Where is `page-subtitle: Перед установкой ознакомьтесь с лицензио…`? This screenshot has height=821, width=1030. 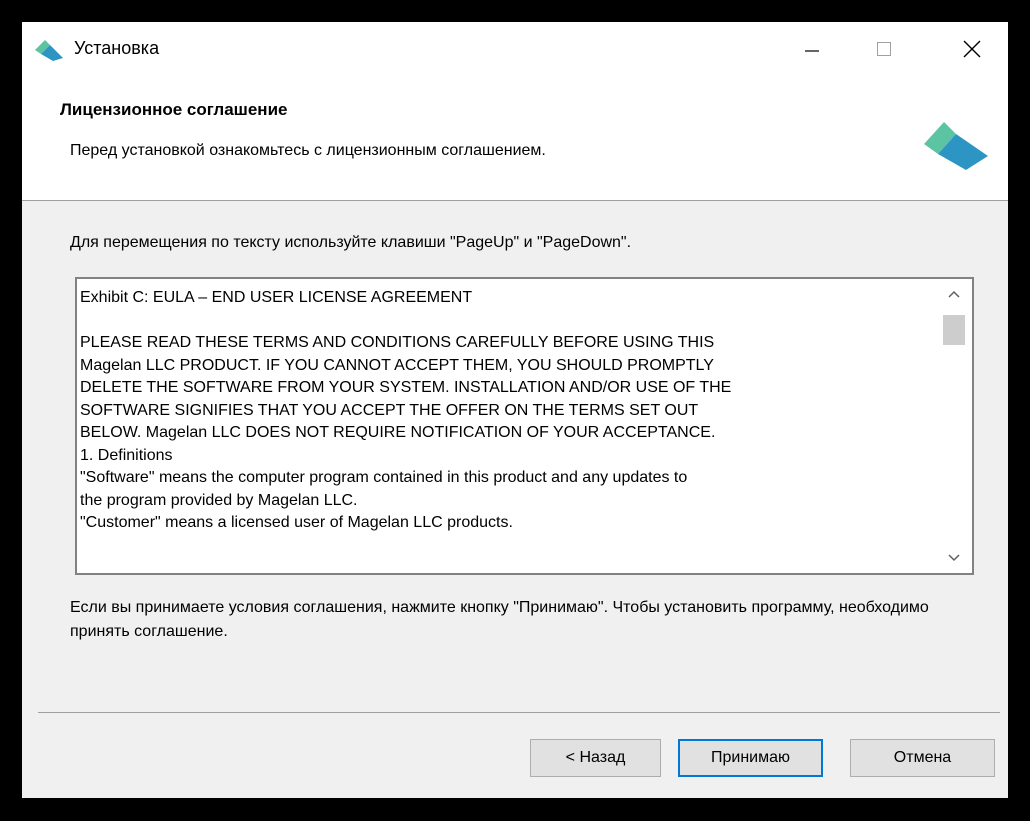
page-subtitle: Перед установкой ознакомьтесь с лицензио… is located at coordinates (308, 150).